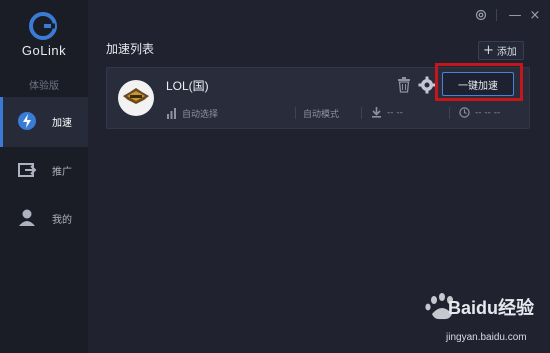  I want to click on download-speed: -- --, so click(387, 112).